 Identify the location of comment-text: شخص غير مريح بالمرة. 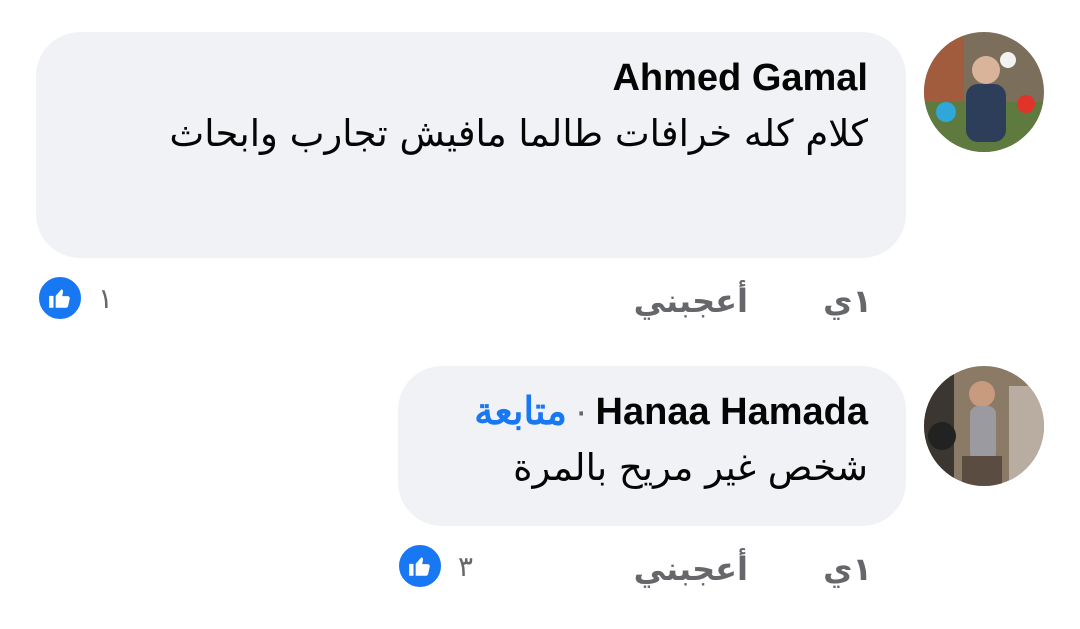
(690, 467).